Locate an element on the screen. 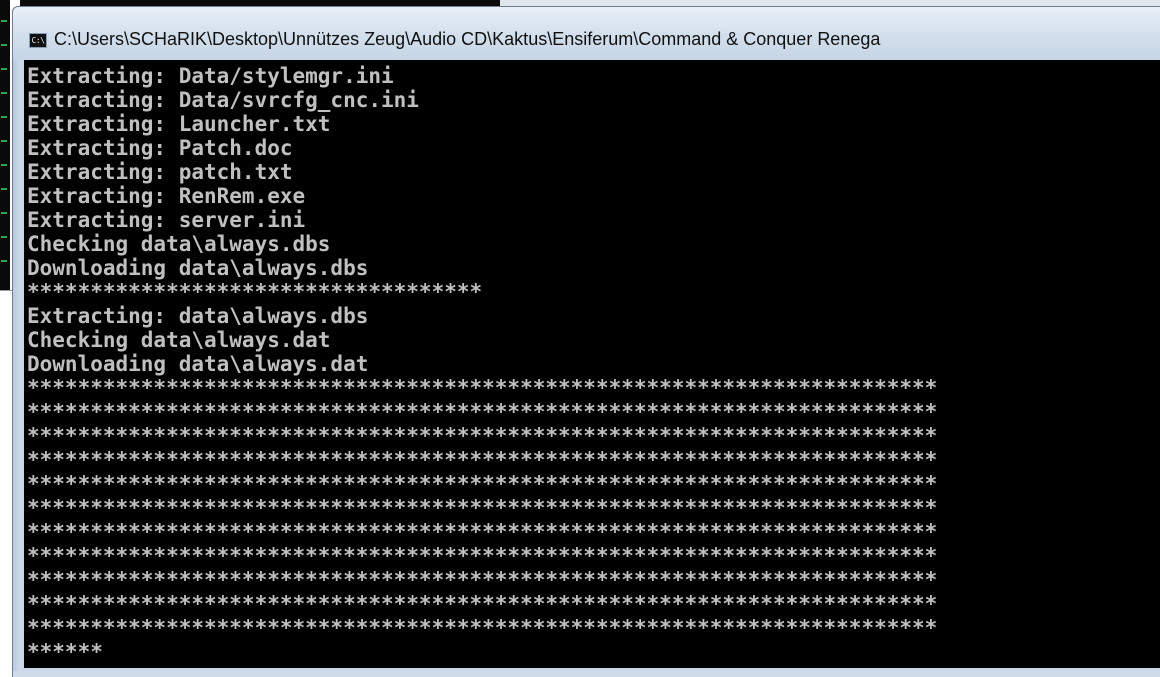 This screenshot has height=677, width=1160. console-line: Extracting: data\always.dbs is located at coordinates (198, 316).